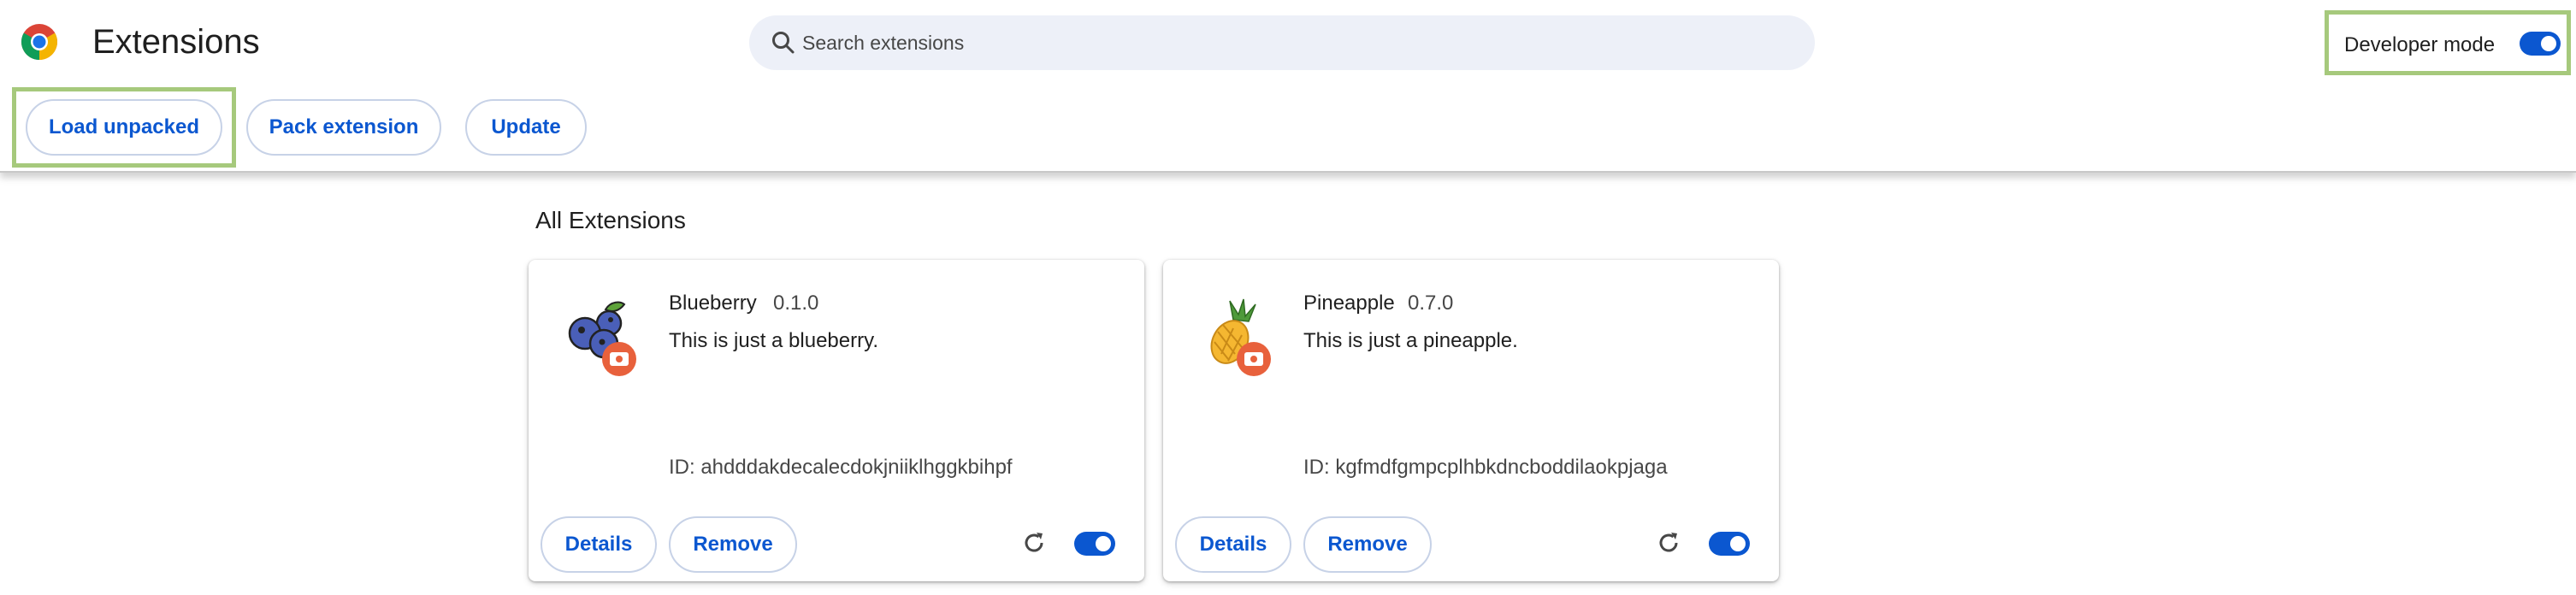 This screenshot has width=2576, height=595. Describe the element at coordinates (773, 341) in the screenshot. I see `extension-description: This is just a blueberry.` at that location.